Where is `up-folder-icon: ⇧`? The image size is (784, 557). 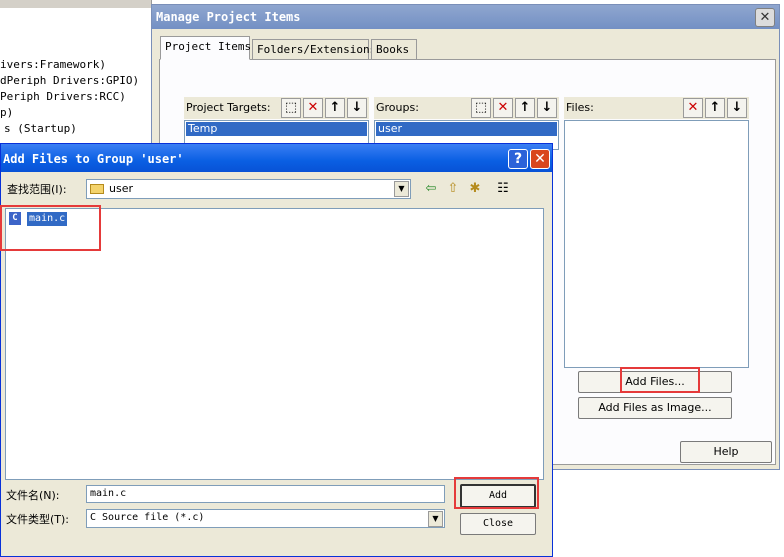
up-folder-icon: ⇧ is located at coordinates (453, 189).